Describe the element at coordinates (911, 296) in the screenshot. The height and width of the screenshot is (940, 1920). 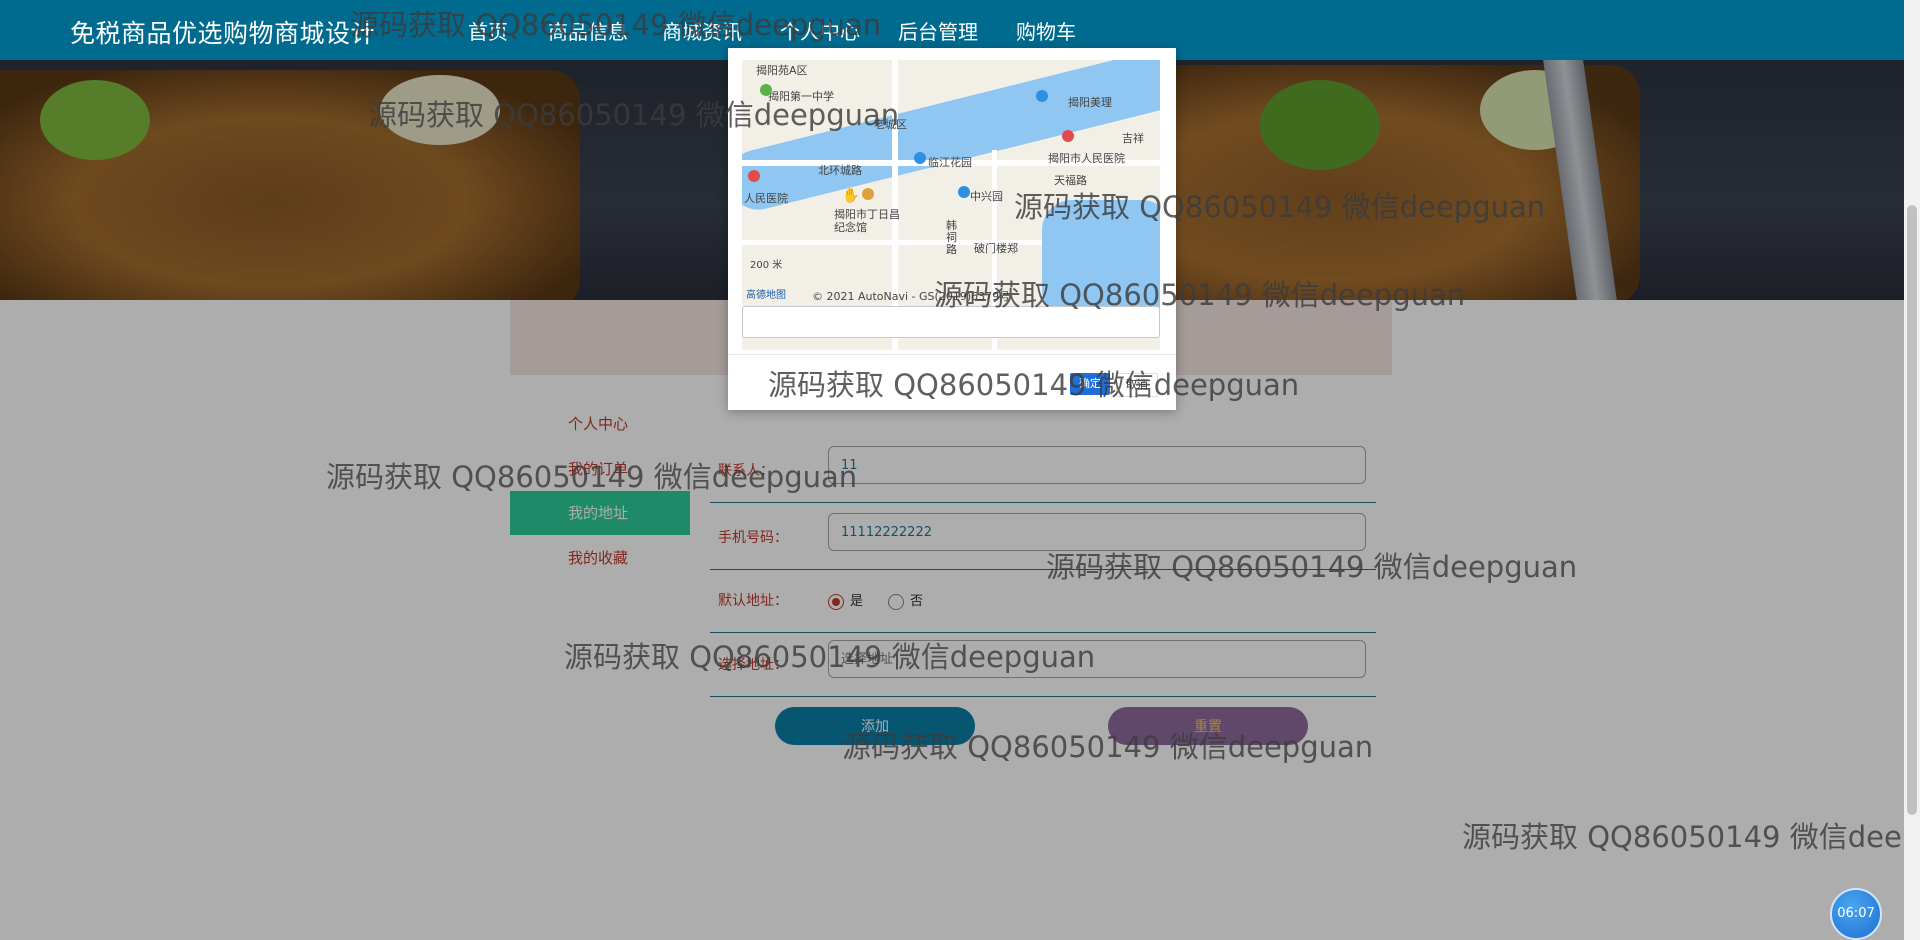
I see `map-attribution: © 2021 AutoNavi - GS(2019)6379号` at that location.